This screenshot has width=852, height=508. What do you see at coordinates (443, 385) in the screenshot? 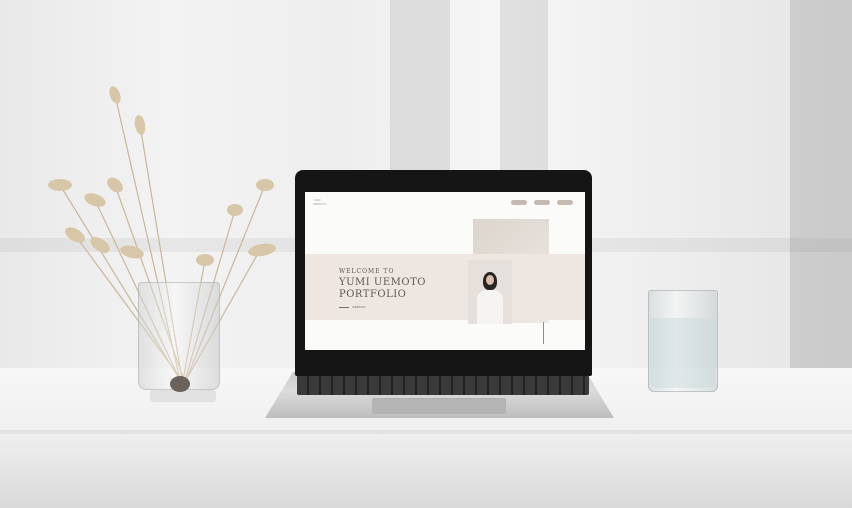
I see `laptop-keyboard` at bounding box center [443, 385].